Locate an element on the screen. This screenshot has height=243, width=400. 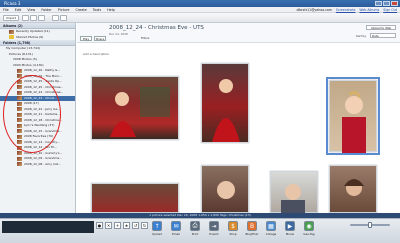
export-icon: ⇥ is located at coordinates (214, 226).